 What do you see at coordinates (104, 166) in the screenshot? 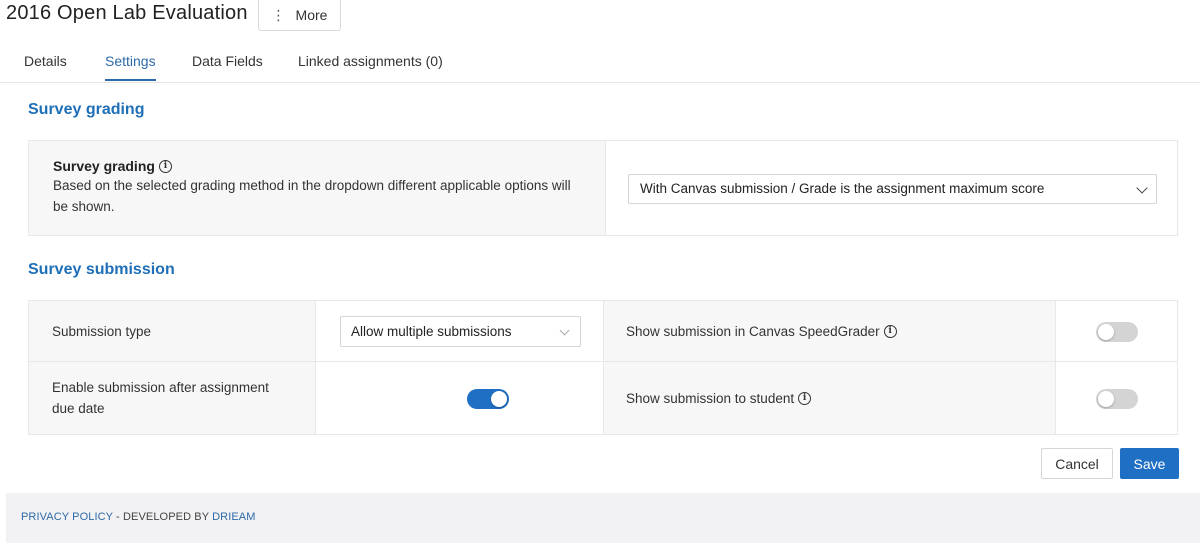
I see `survey-grading-label: Survey grading` at bounding box center [104, 166].